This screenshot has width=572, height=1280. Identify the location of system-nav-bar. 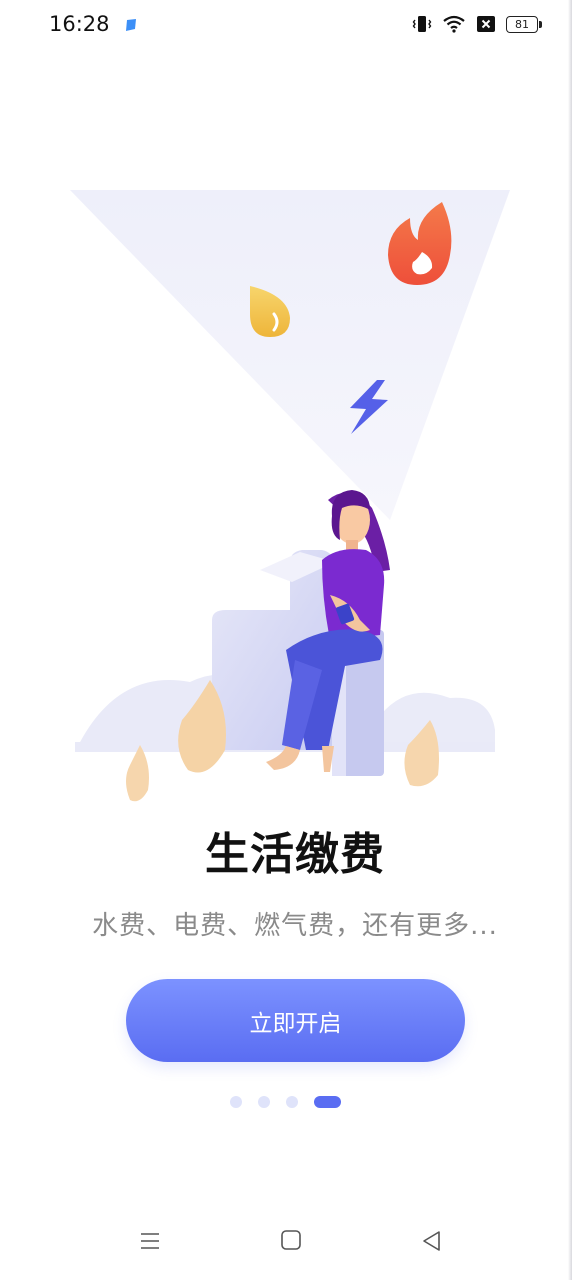
(286, 1245).